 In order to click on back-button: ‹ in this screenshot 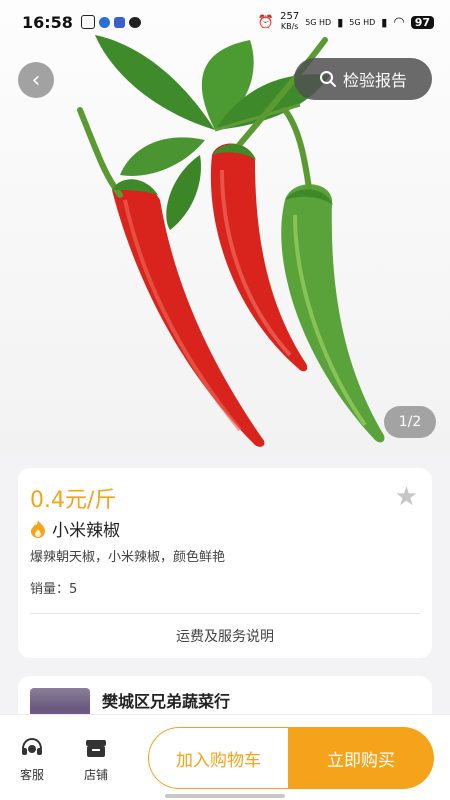, I will do `click(36, 80)`.